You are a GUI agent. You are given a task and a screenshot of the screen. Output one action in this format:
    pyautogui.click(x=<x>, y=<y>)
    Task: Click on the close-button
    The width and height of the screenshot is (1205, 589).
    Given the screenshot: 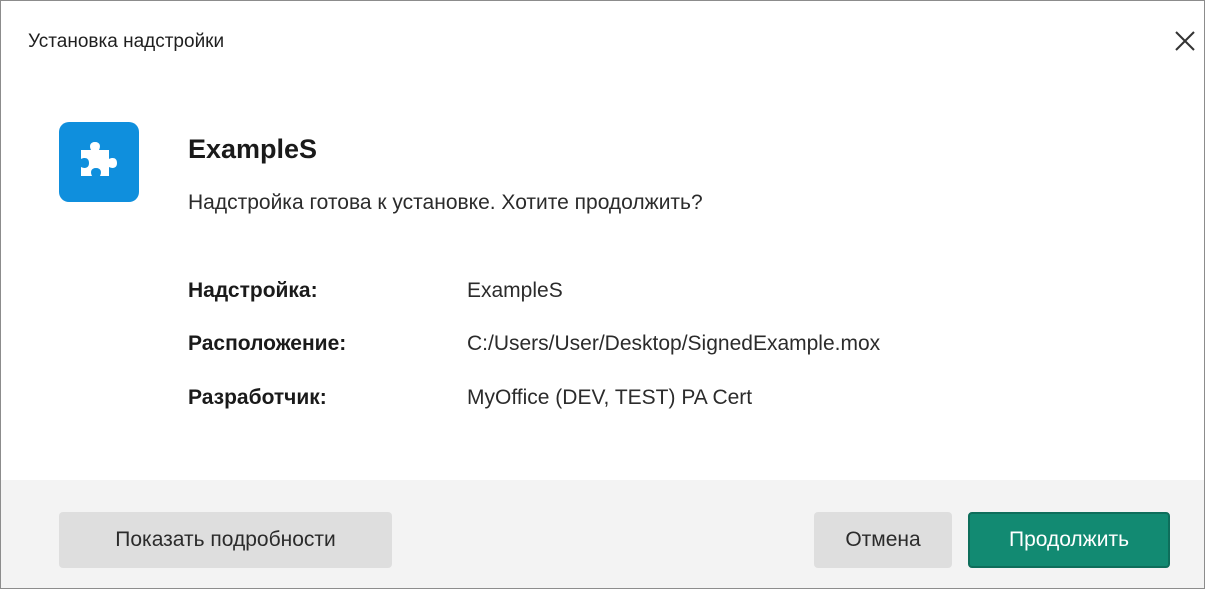 What is the action you would take?
    pyautogui.click(x=1185, y=41)
    